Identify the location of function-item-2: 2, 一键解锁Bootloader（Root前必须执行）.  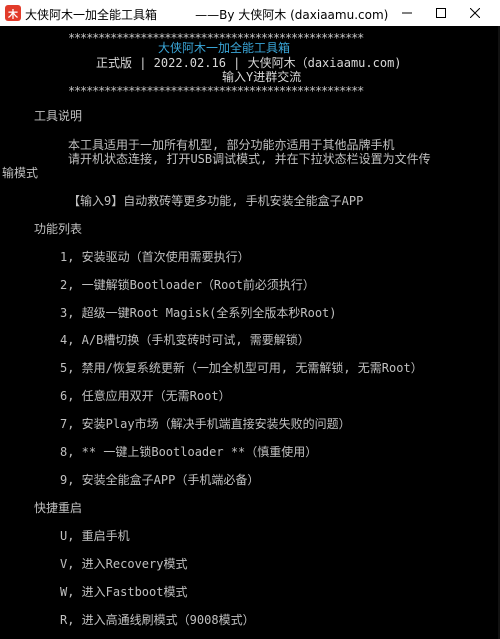
(187, 285).